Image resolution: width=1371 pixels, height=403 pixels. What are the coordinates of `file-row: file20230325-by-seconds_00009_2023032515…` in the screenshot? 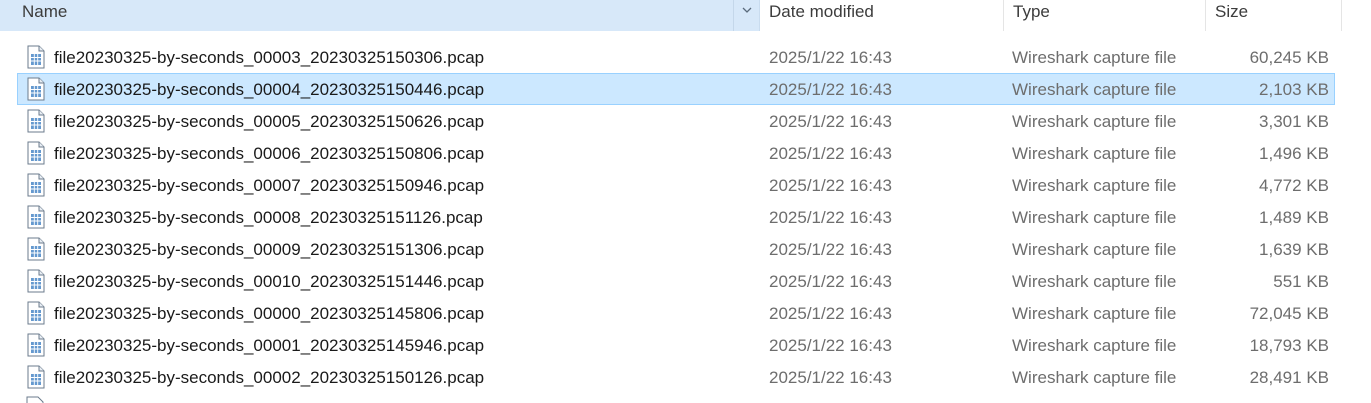 It's located at (676, 249).